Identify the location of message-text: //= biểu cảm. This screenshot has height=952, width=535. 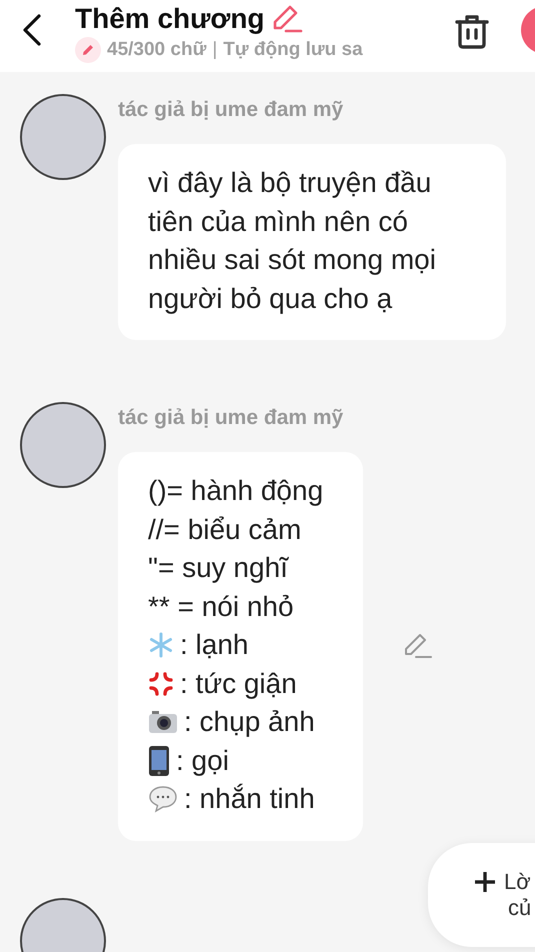
(225, 529).